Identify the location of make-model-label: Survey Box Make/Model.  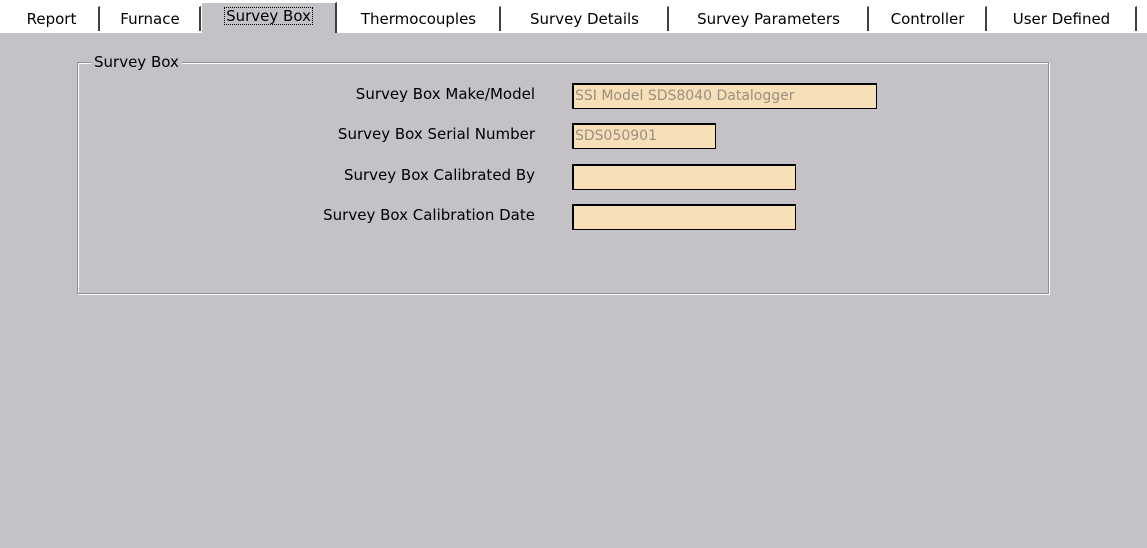
(445, 94).